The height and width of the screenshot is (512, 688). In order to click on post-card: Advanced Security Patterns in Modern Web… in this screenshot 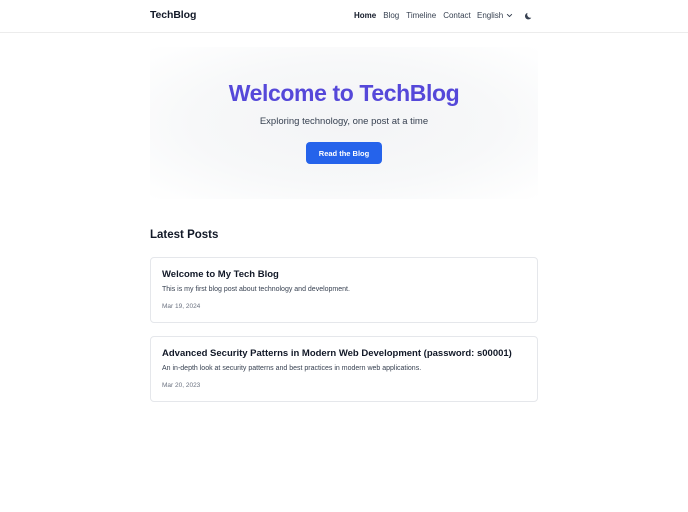, I will do `click(344, 369)`.